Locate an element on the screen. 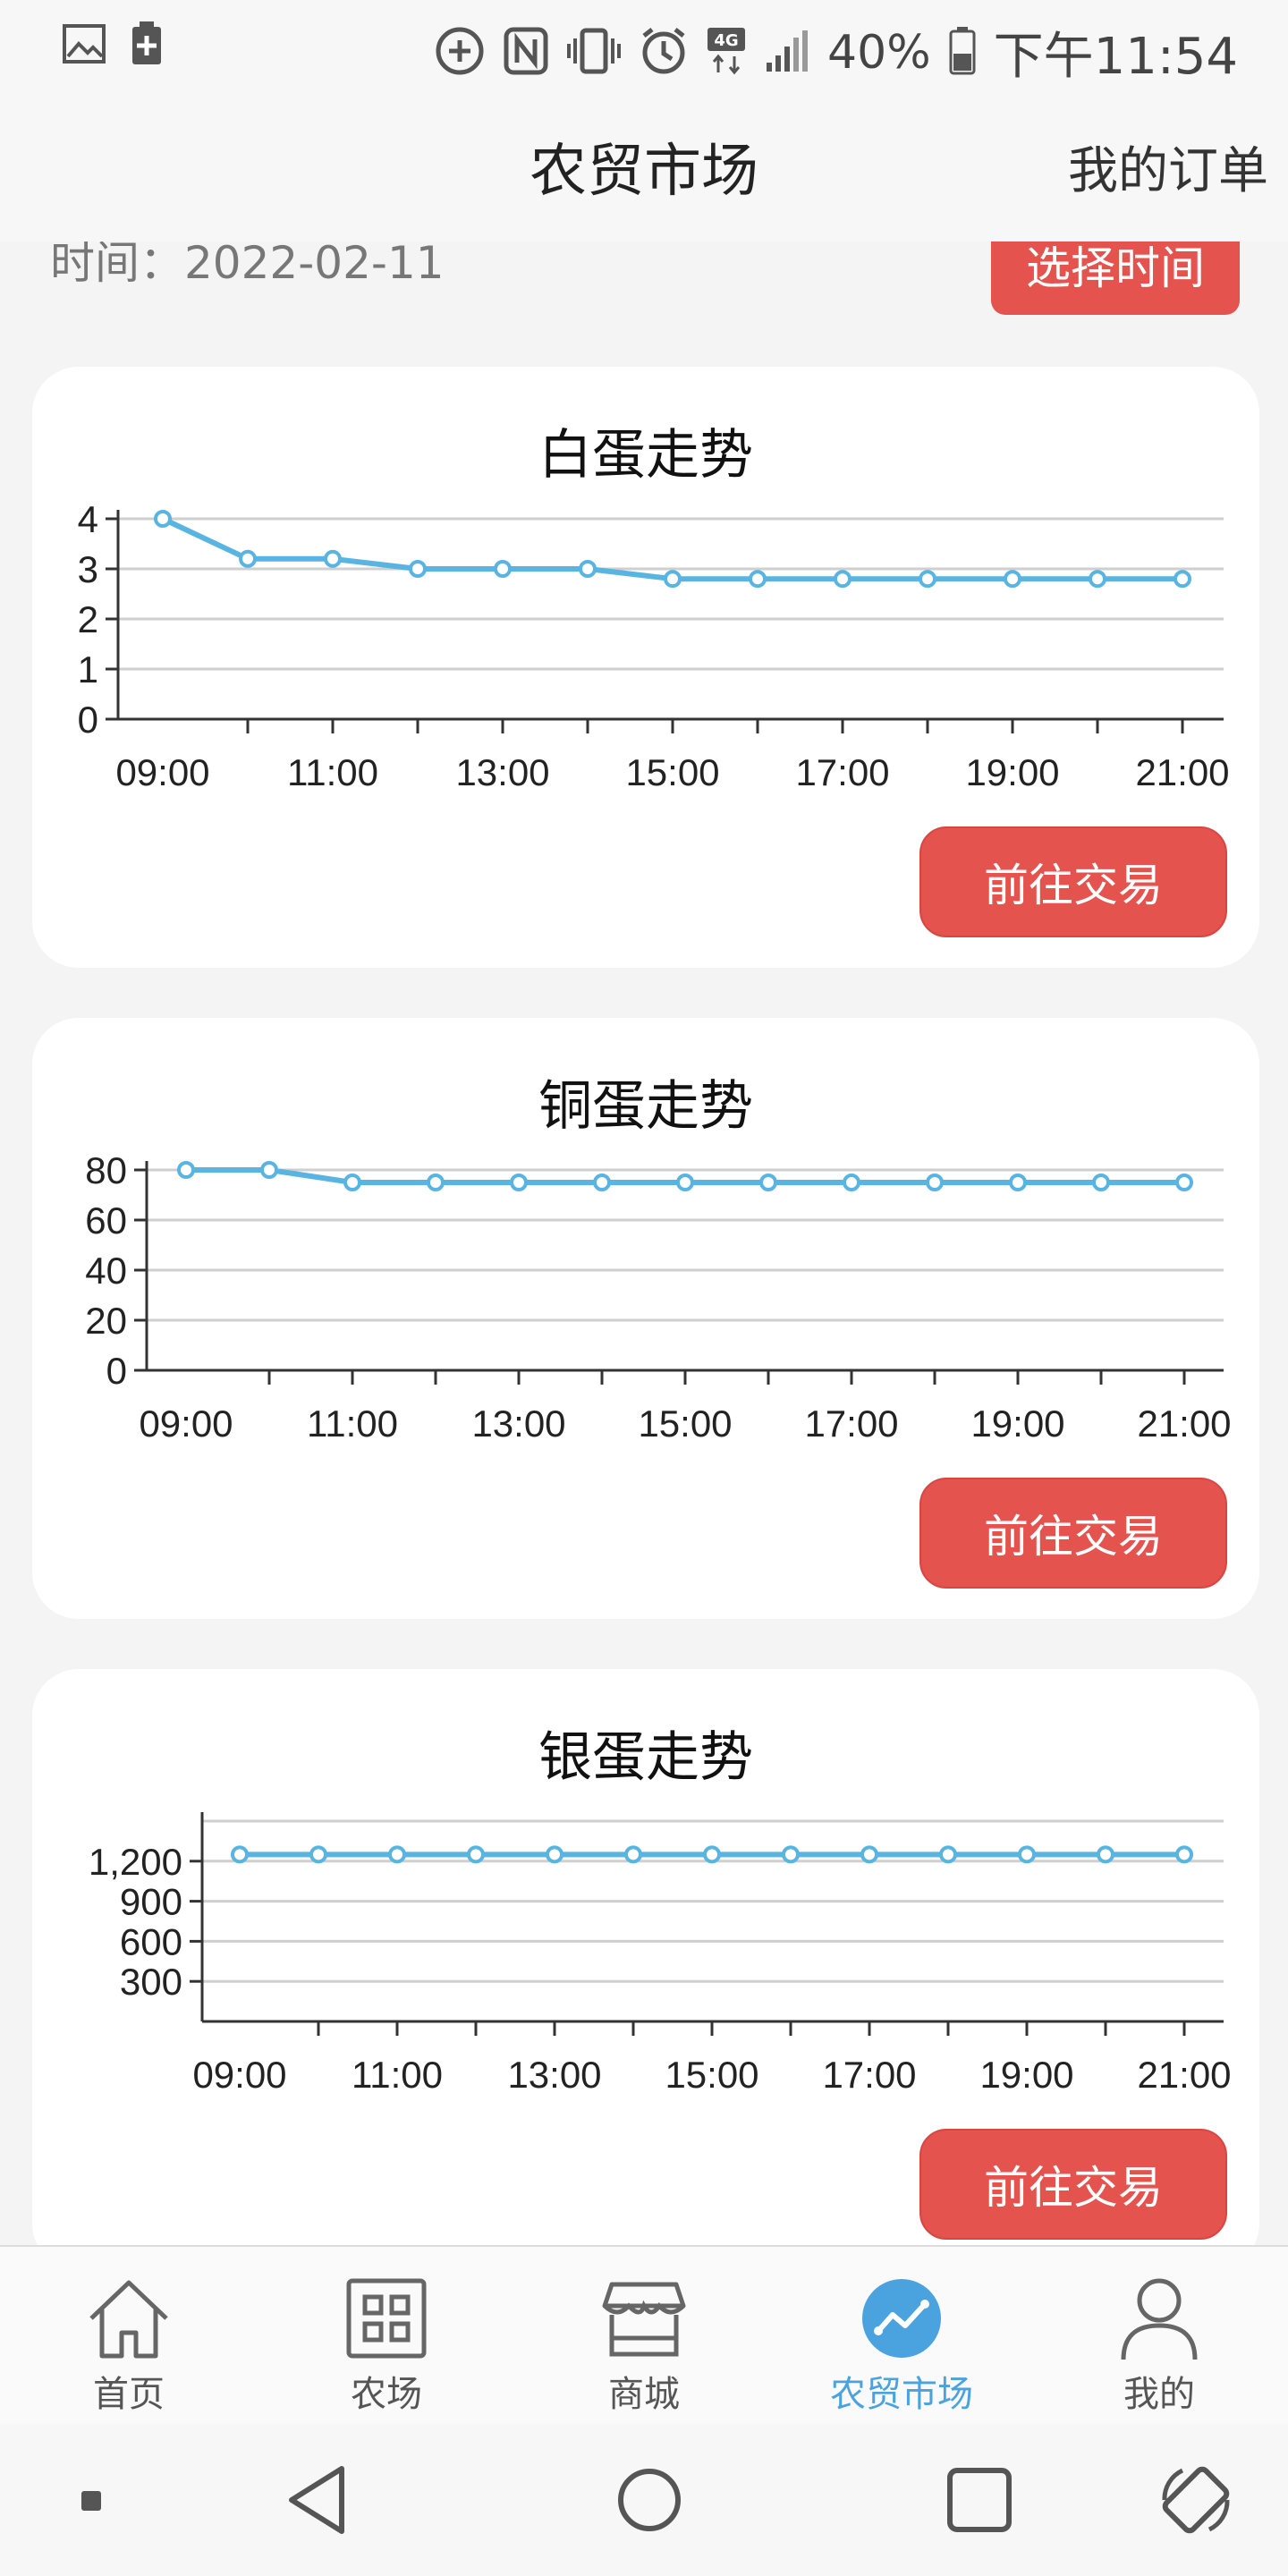 Image resolution: width=1288 pixels, height=2576 pixels. nav-item-profile: 我的 is located at coordinates (1159, 2336).